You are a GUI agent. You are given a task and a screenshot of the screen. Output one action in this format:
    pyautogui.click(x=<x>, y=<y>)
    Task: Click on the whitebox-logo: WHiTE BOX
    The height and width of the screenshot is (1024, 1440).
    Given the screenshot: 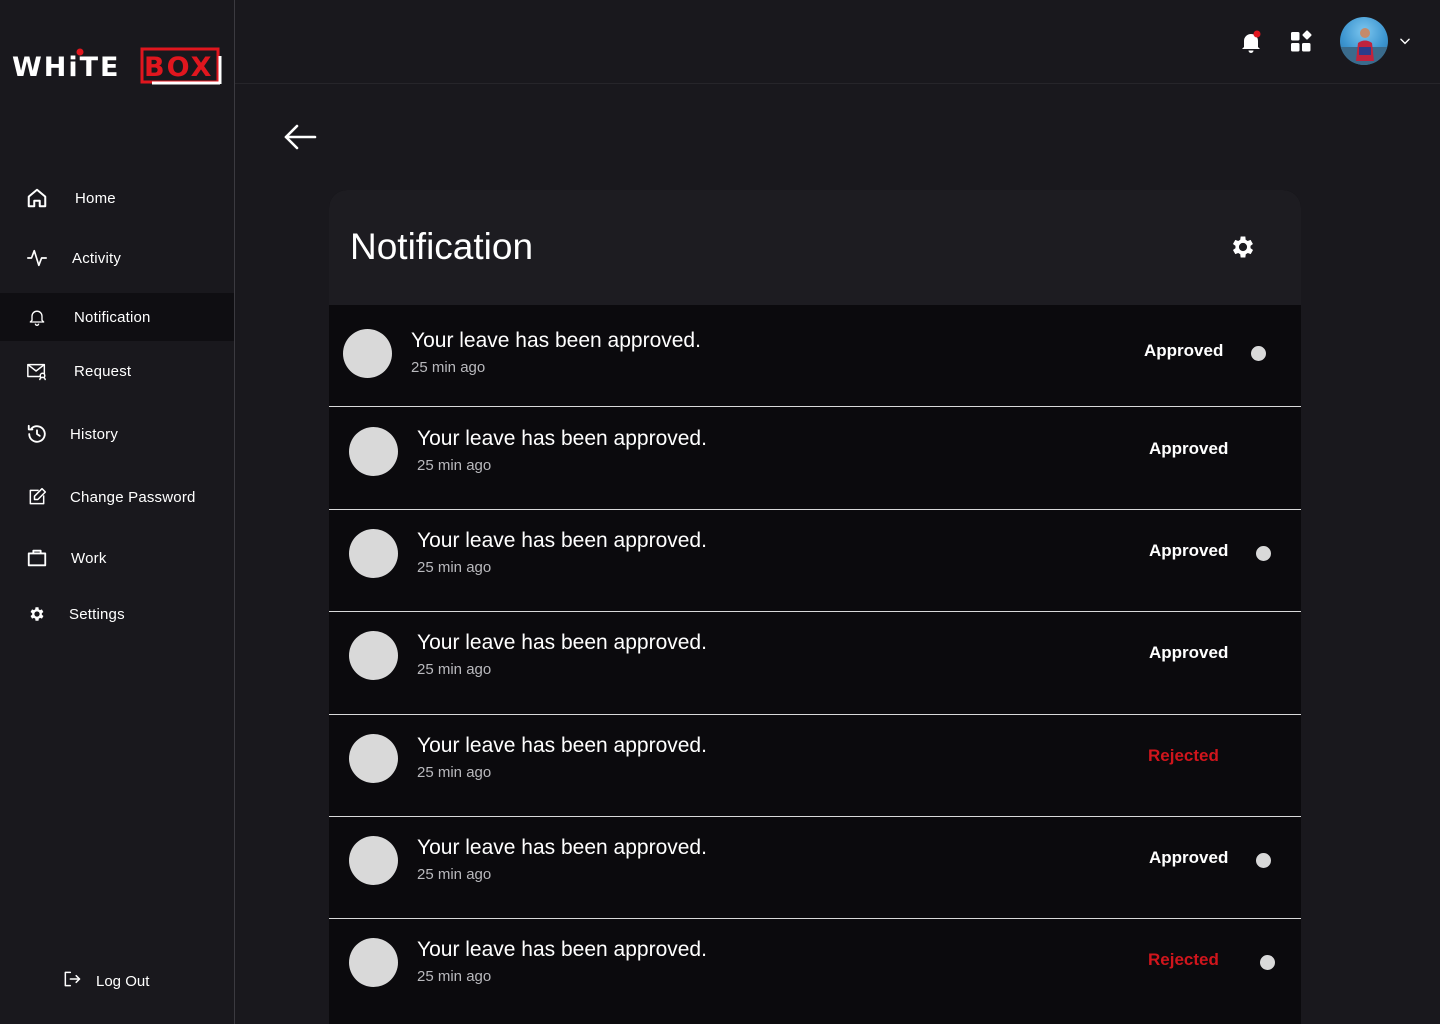 What is the action you would take?
    pyautogui.click(x=117, y=66)
    